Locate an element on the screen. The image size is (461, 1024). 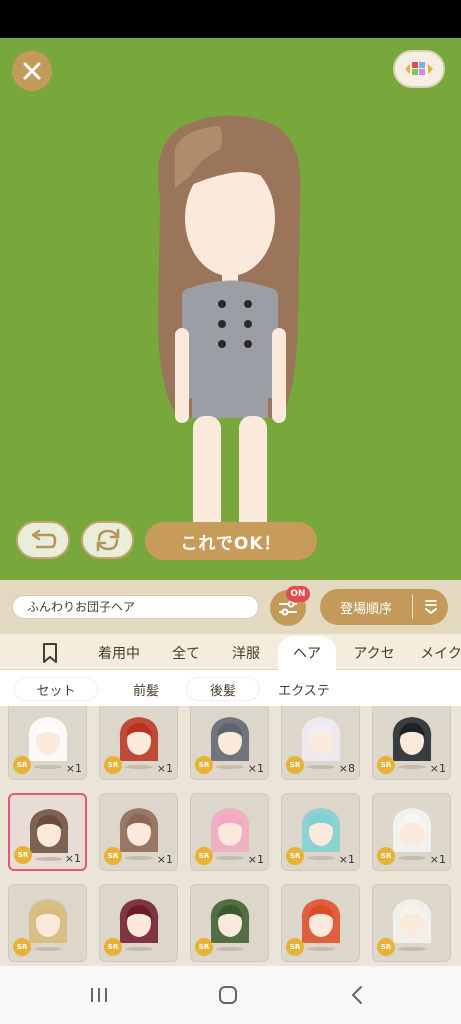
tab-wearing: 着用中 is located at coordinates (119, 653).